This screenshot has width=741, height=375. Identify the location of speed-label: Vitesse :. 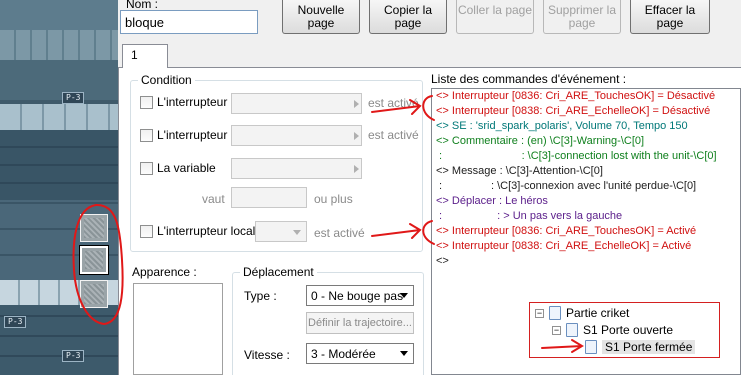
(267, 355).